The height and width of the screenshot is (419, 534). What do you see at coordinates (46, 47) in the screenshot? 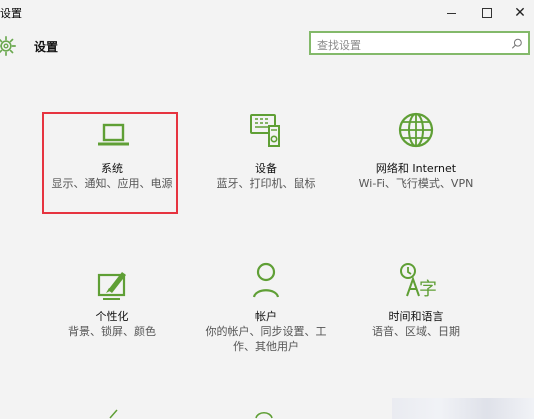
I see `page-title: 设置` at bounding box center [46, 47].